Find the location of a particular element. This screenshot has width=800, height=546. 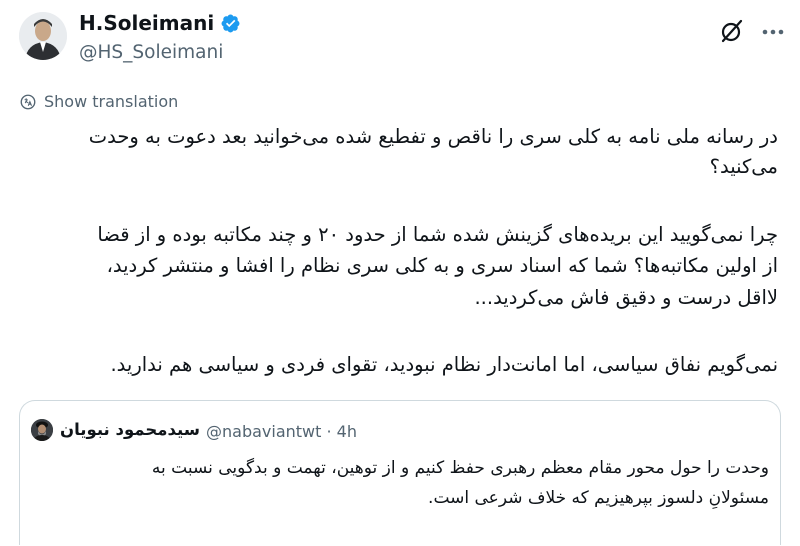

grok-slash-icon is located at coordinates (732, 31).